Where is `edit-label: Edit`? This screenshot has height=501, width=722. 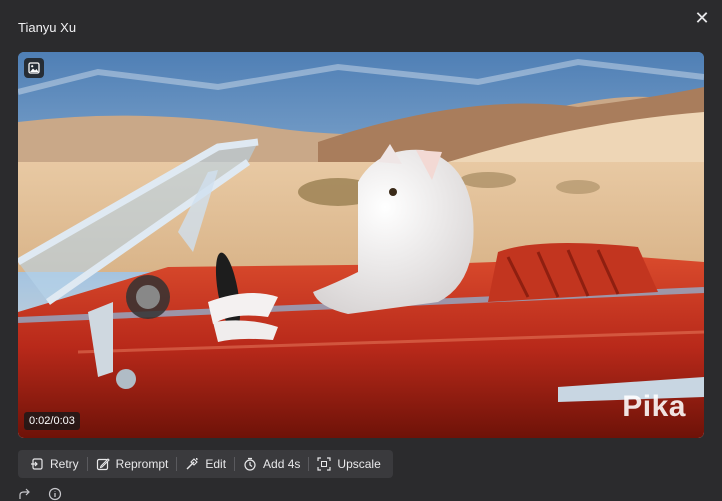 edit-label: Edit is located at coordinates (216, 464).